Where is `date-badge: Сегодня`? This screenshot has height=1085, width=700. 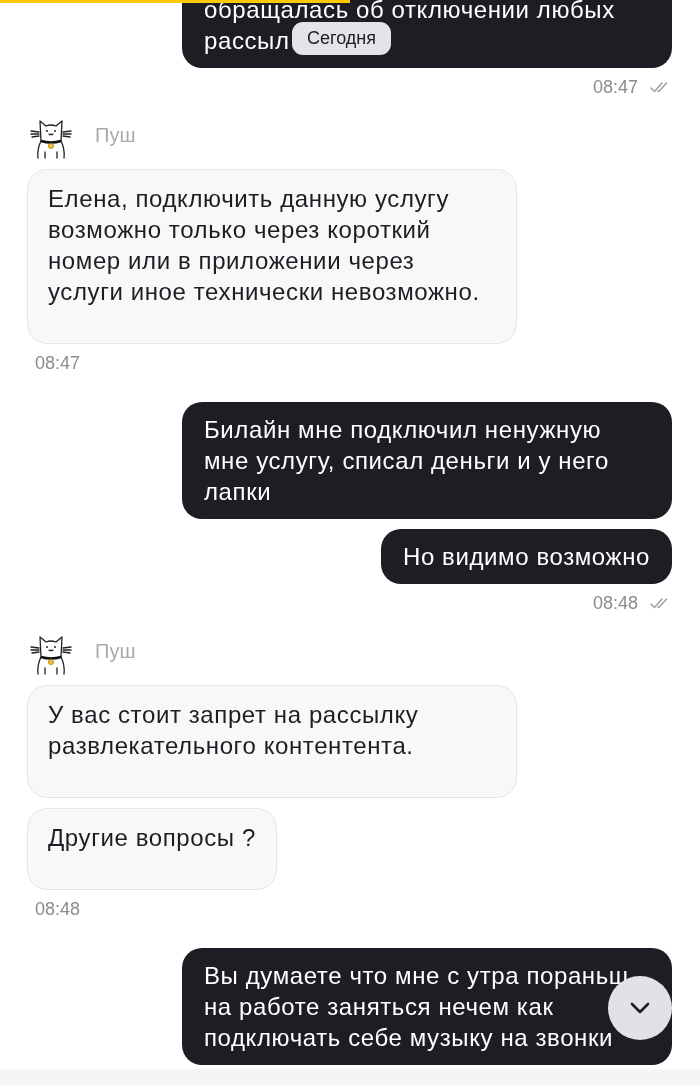
date-badge: Сегодня is located at coordinates (341, 38).